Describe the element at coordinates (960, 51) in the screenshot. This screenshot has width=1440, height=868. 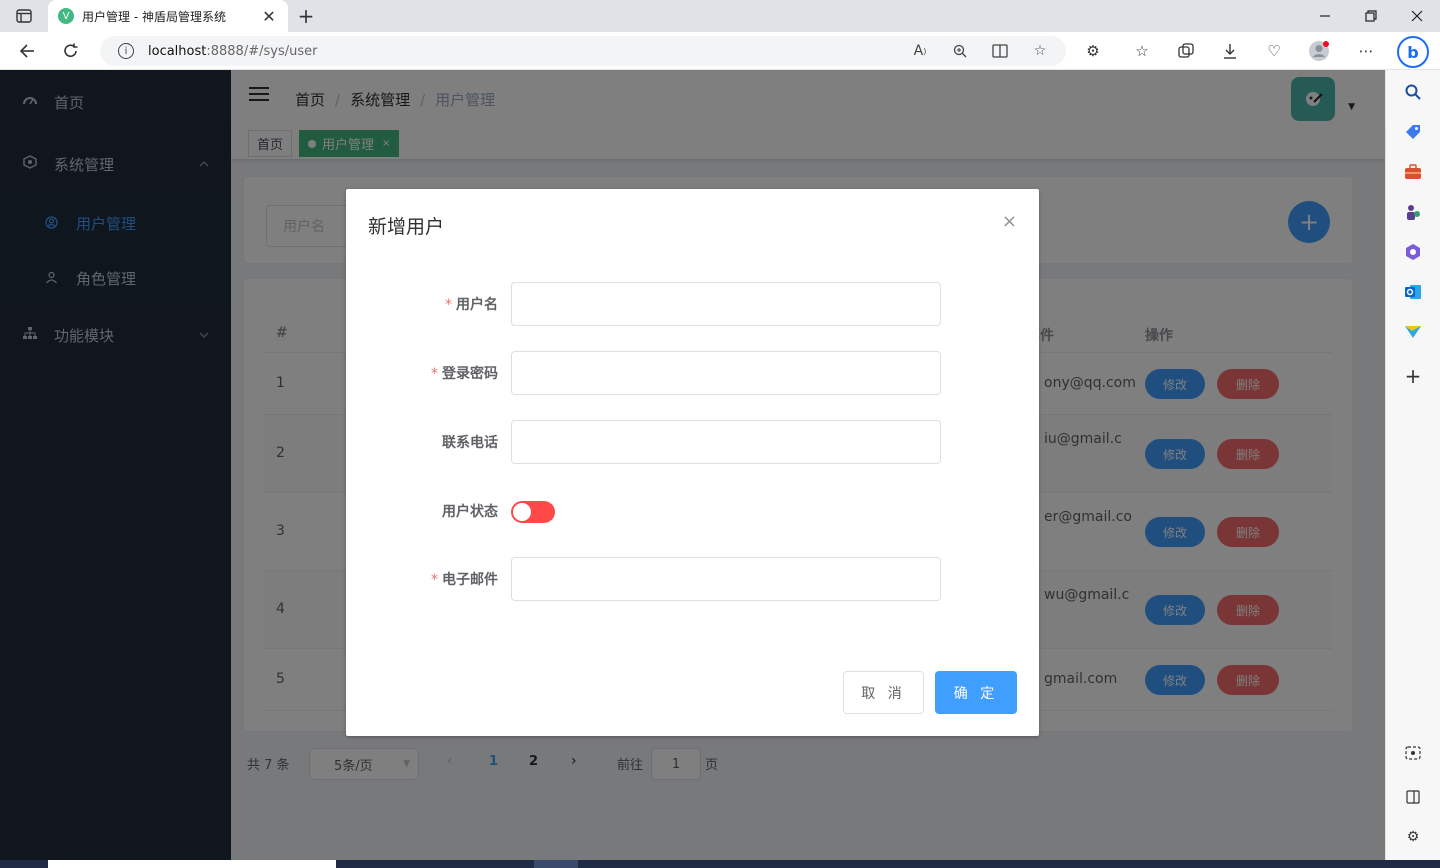
I see `zoom-icon` at that location.